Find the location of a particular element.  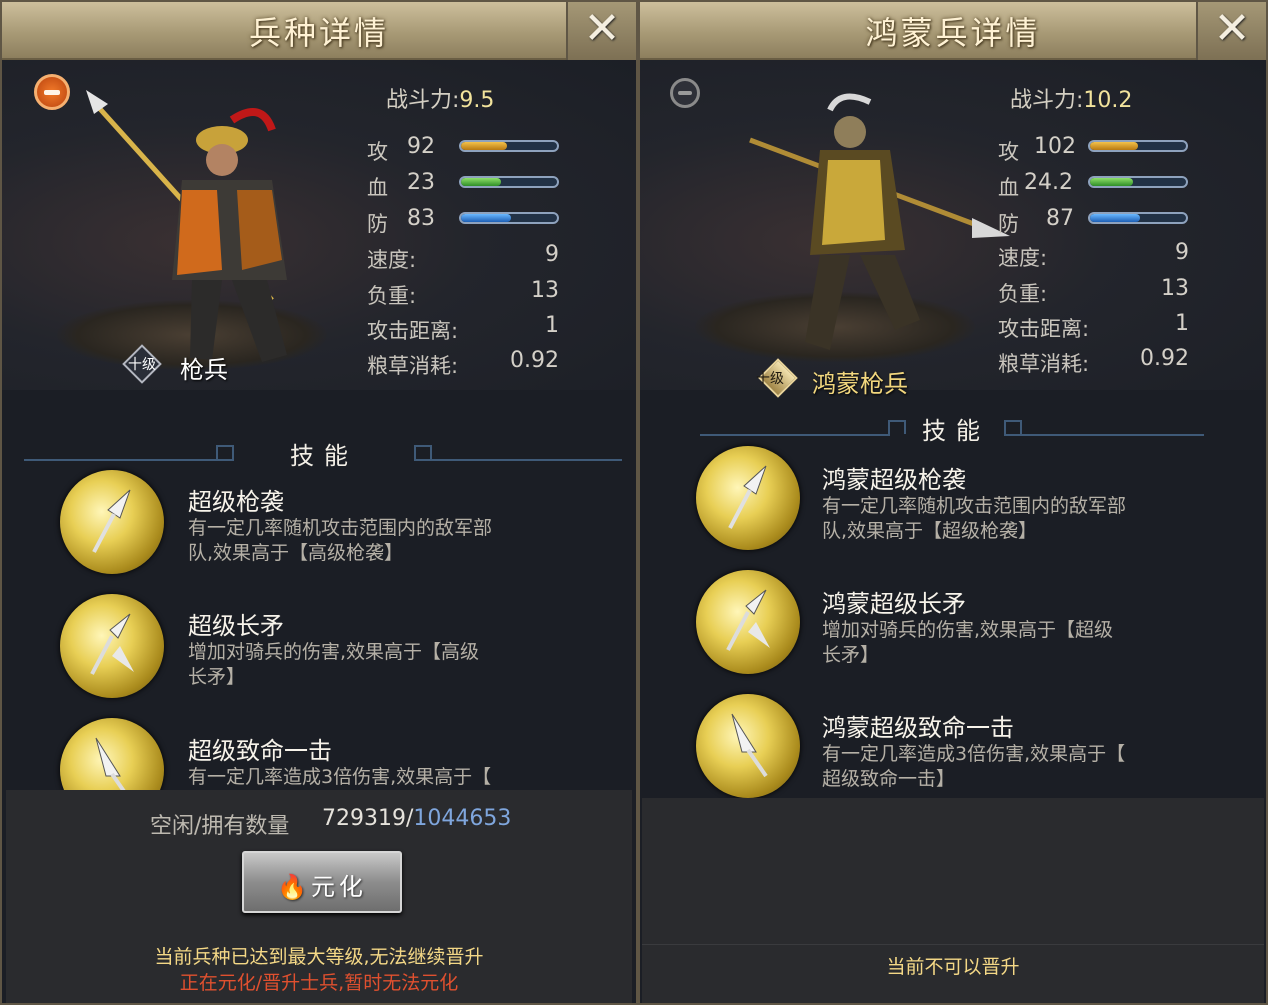

panel-header: 兵种详情 ✕ is located at coordinates (319, 31).